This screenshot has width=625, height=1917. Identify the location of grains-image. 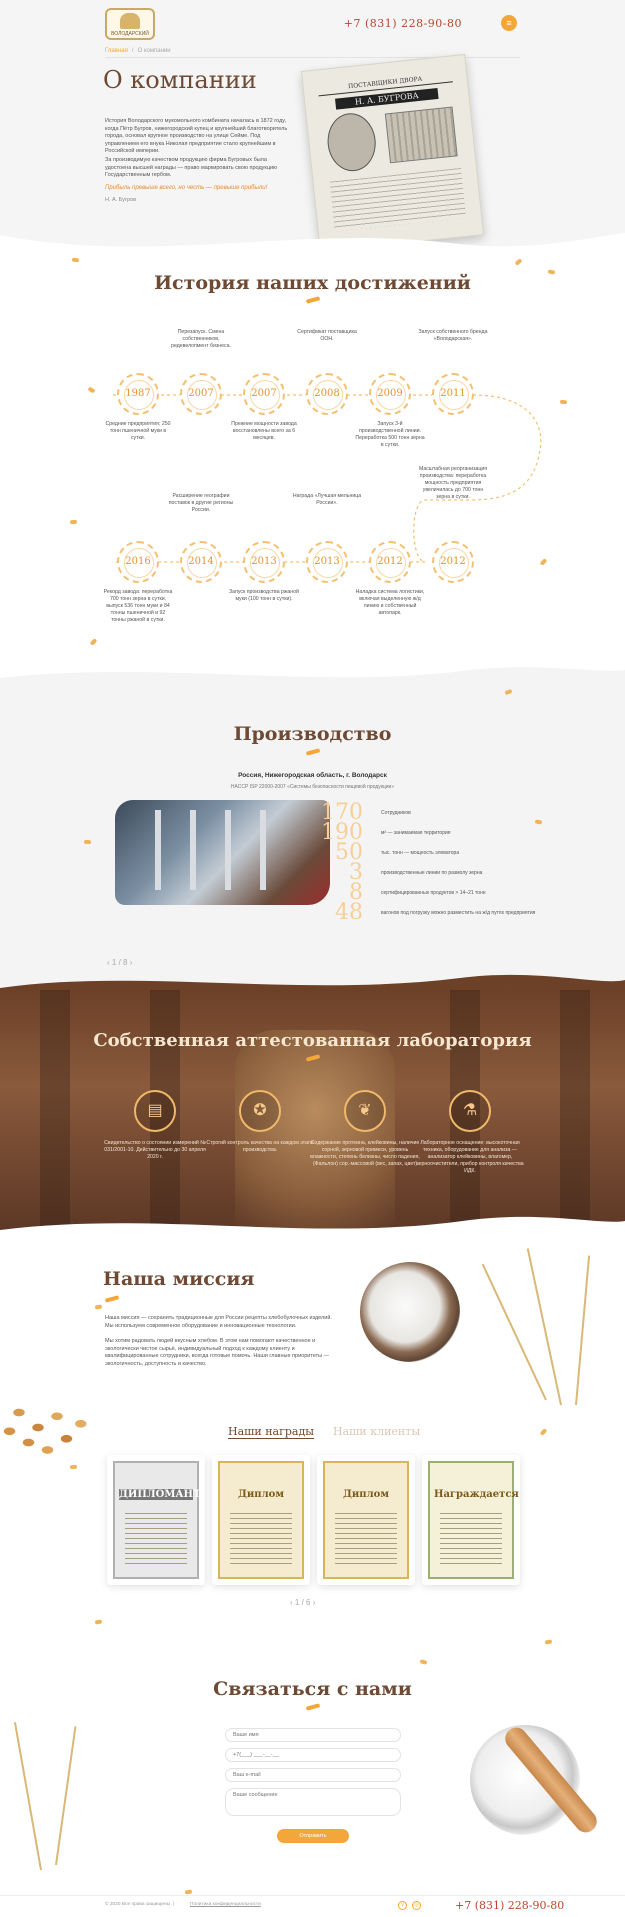
(47, 1427).